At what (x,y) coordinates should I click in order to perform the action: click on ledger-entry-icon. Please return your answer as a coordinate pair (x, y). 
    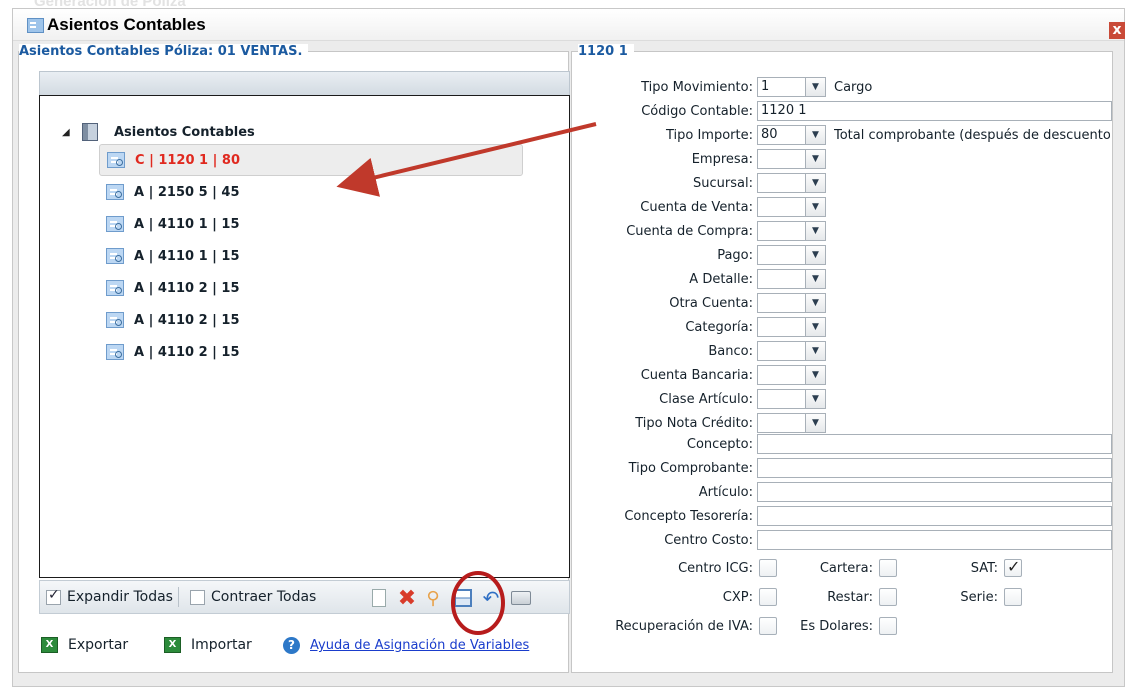
    Looking at the image, I should click on (115, 320).